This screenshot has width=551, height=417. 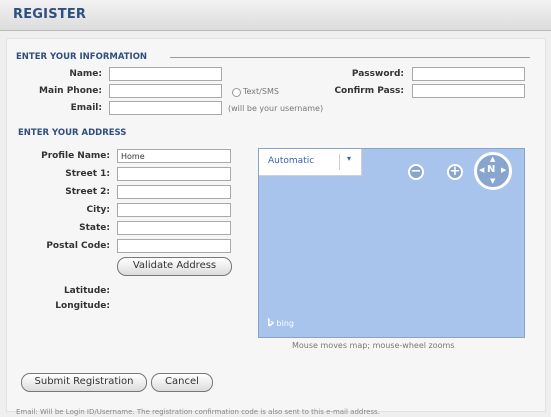 I want to click on north-icon: N, so click(x=491, y=169).